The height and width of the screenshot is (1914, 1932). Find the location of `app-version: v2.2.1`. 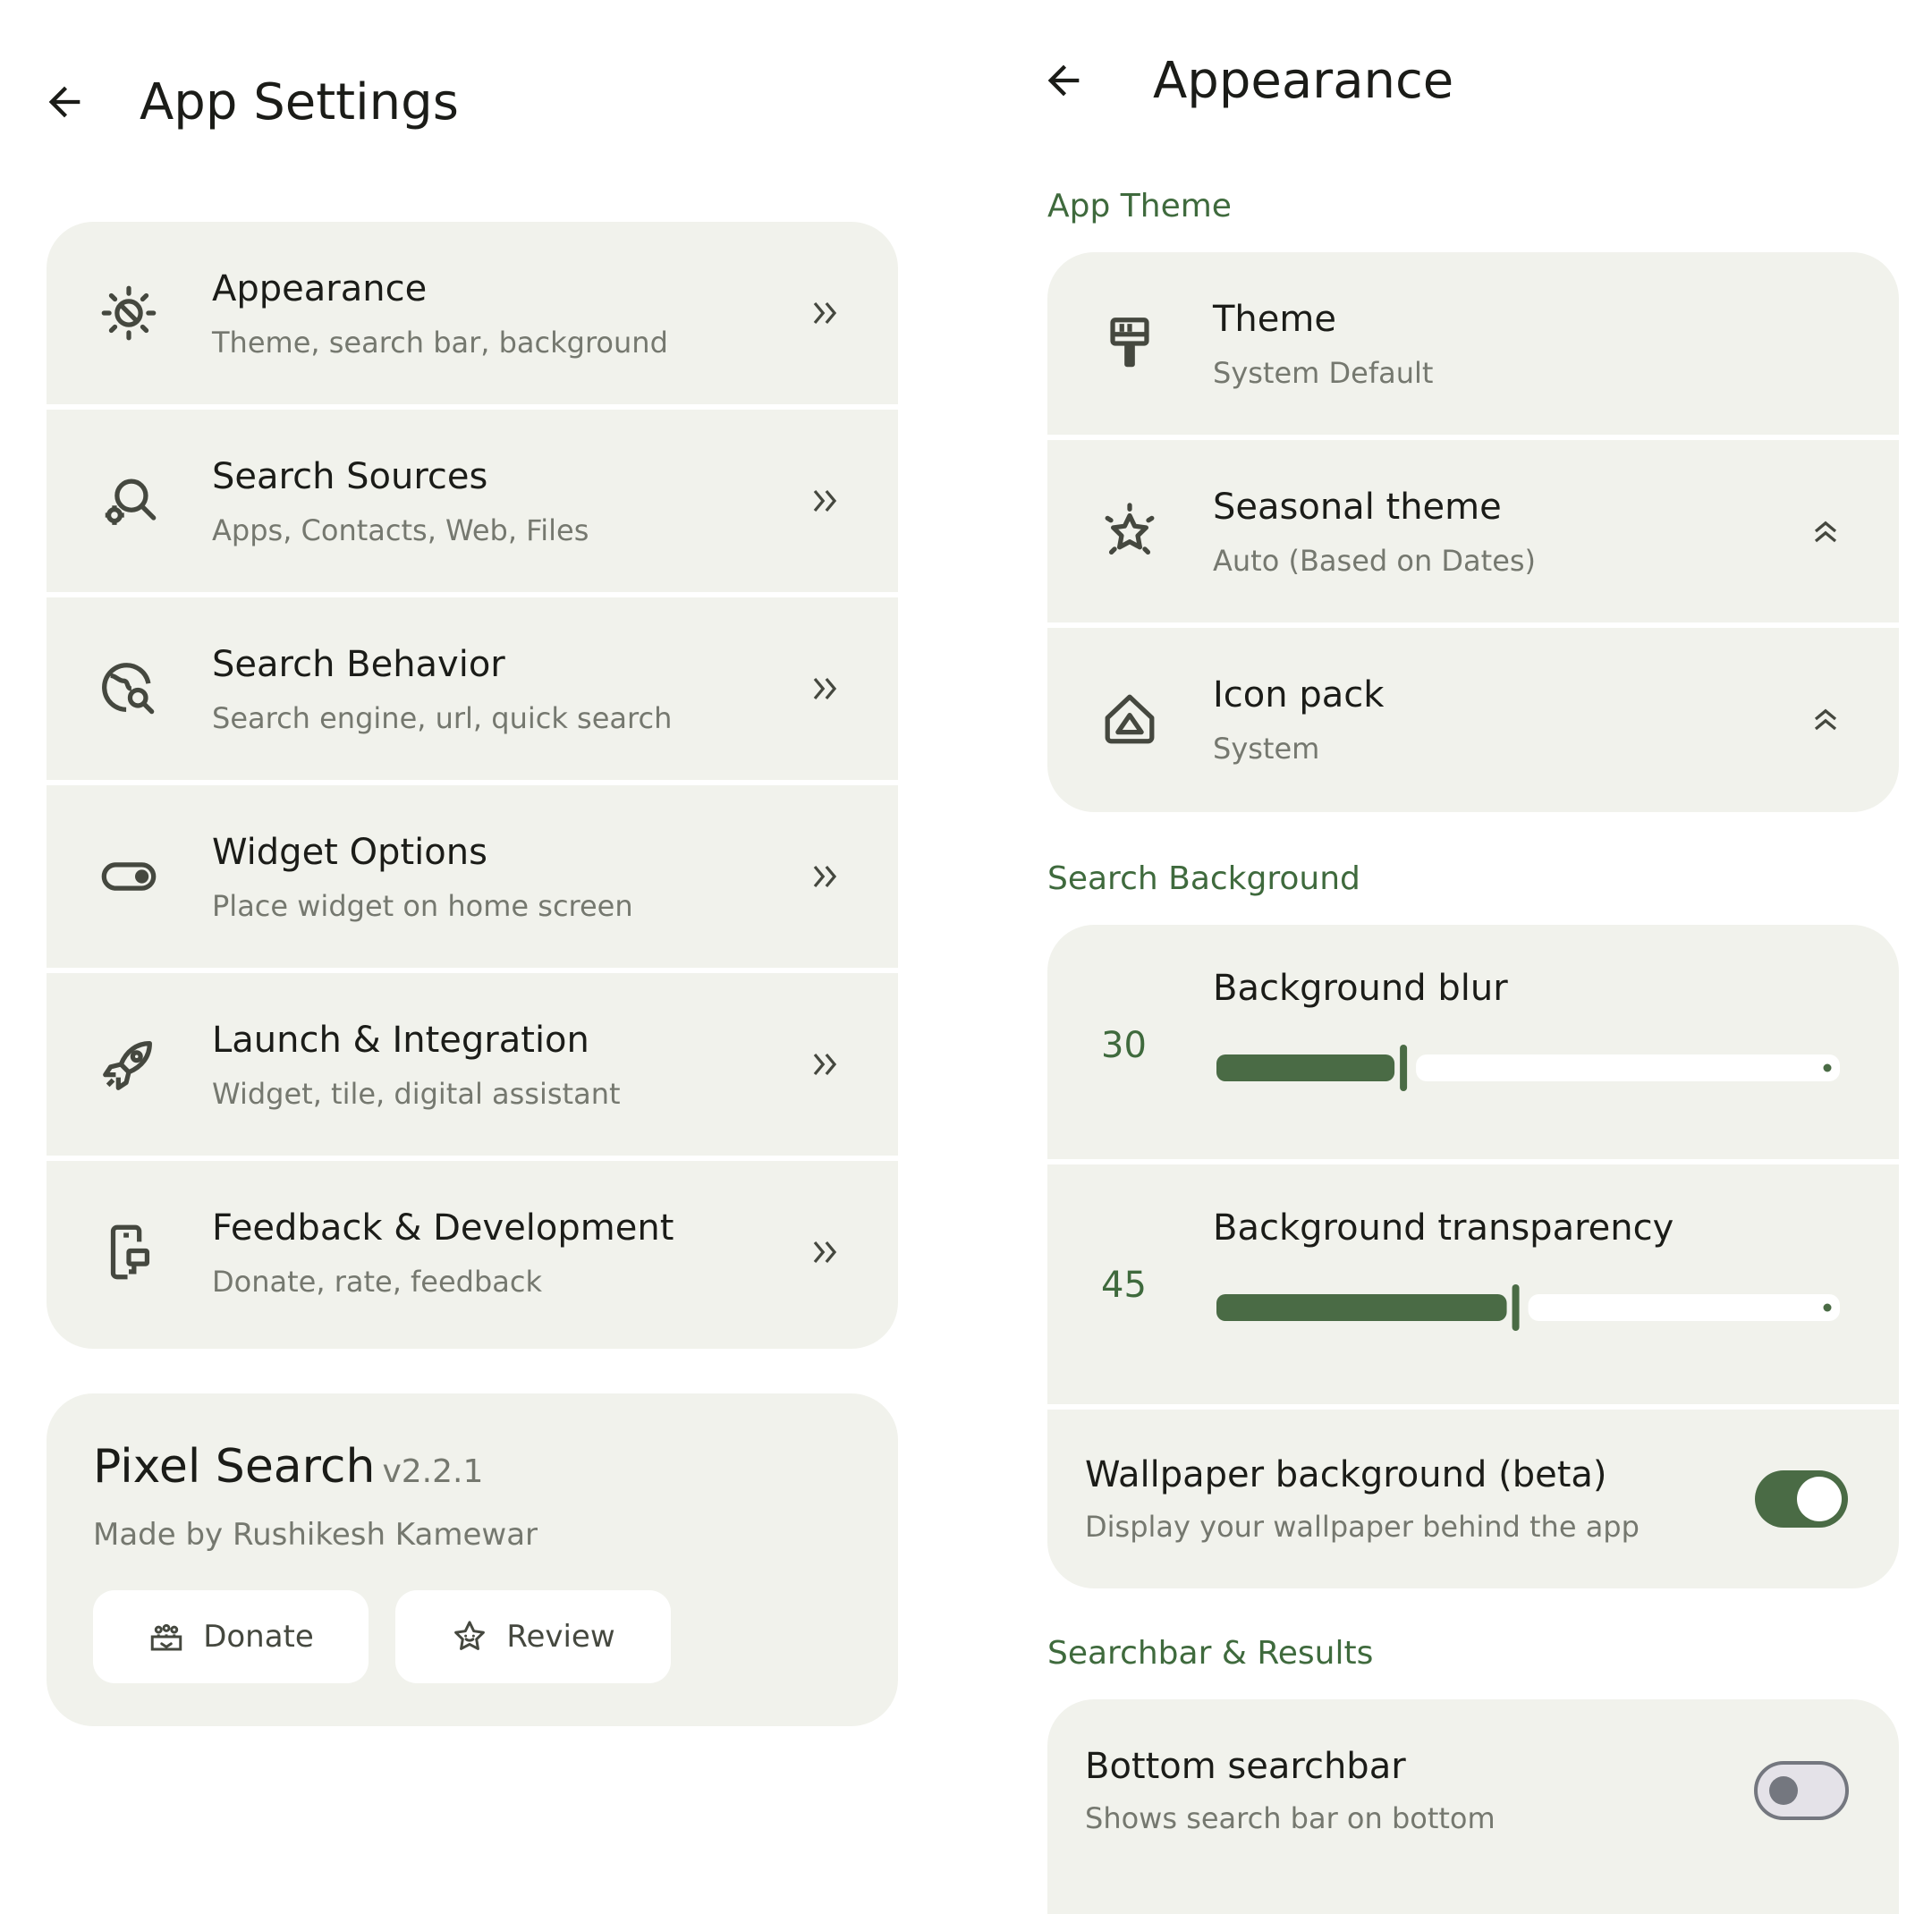

app-version: v2.2.1 is located at coordinates (433, 1471).